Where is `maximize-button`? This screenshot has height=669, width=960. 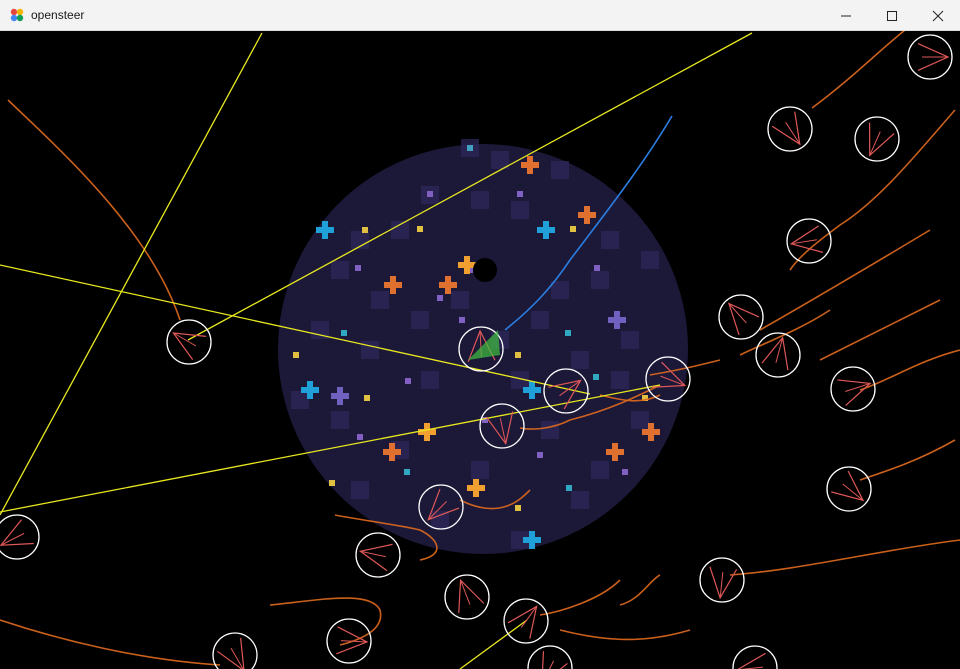
maximize-button is located at coordinates (892, 15).